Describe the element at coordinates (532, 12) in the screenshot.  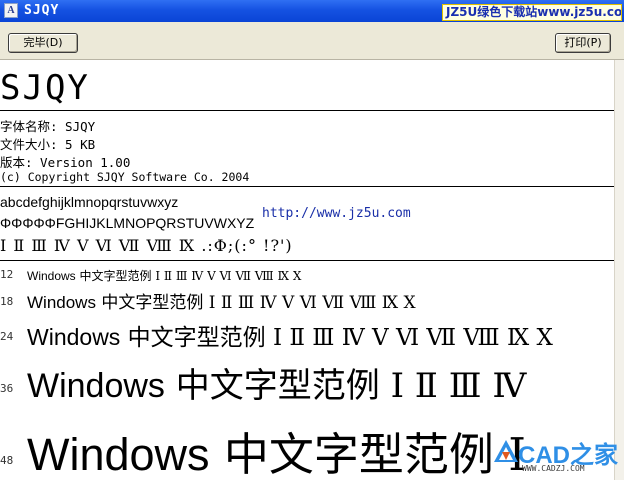
I see `site-watermark: JZ5U绿色下载站www.jz5u.com` at that location.